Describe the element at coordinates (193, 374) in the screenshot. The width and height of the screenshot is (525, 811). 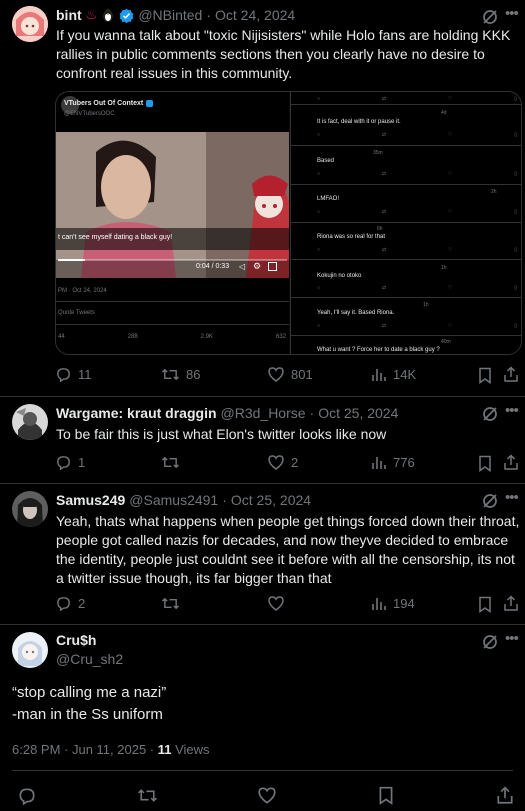
I see `repost-count: 86` at that location.